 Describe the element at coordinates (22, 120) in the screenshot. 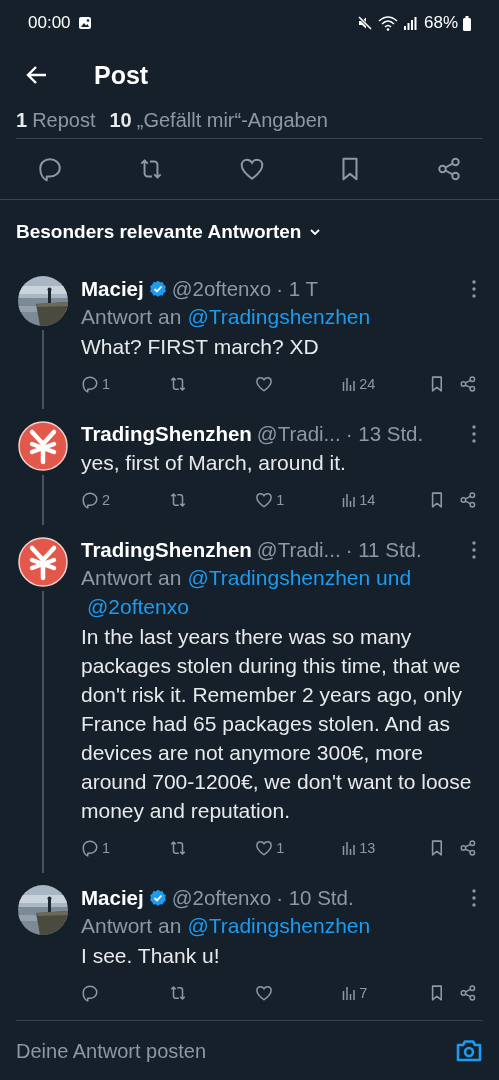

I see `stat-count: 1` at that location.